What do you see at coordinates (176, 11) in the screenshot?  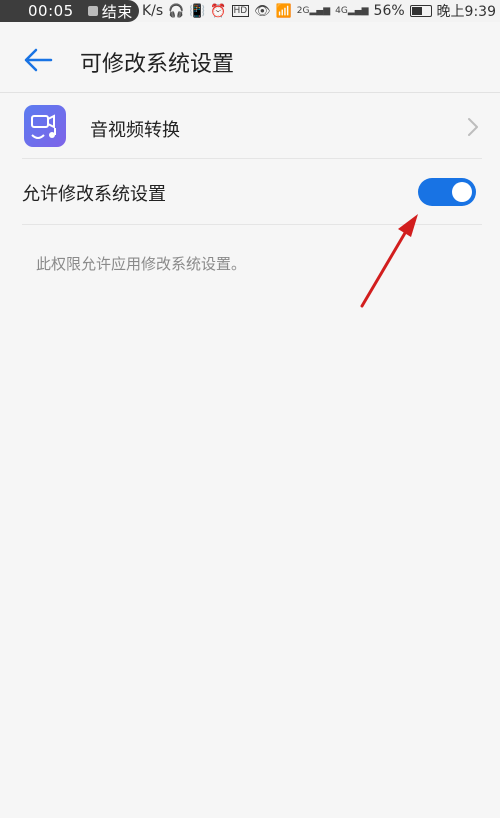 I see `headphones-icon: 🎧` at bounding box center [176, 11].